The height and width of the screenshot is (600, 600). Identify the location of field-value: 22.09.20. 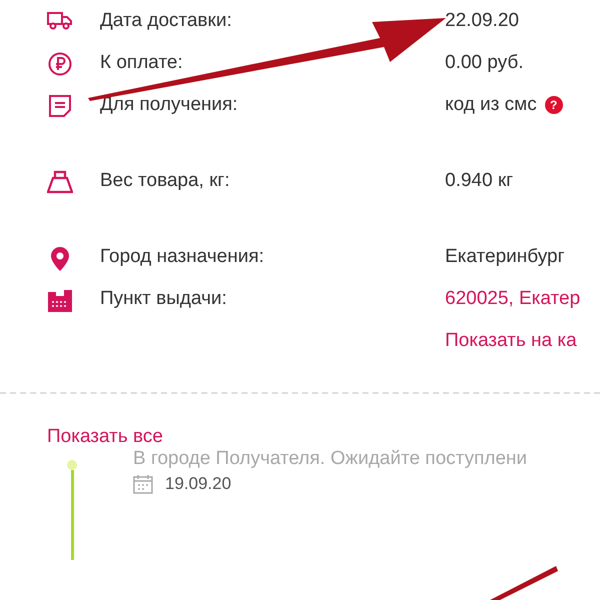
(482, 21).